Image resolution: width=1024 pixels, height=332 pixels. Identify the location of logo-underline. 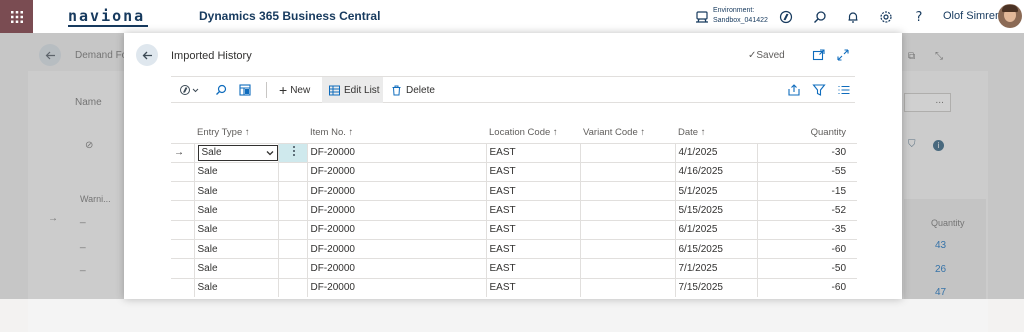
(108, 26).